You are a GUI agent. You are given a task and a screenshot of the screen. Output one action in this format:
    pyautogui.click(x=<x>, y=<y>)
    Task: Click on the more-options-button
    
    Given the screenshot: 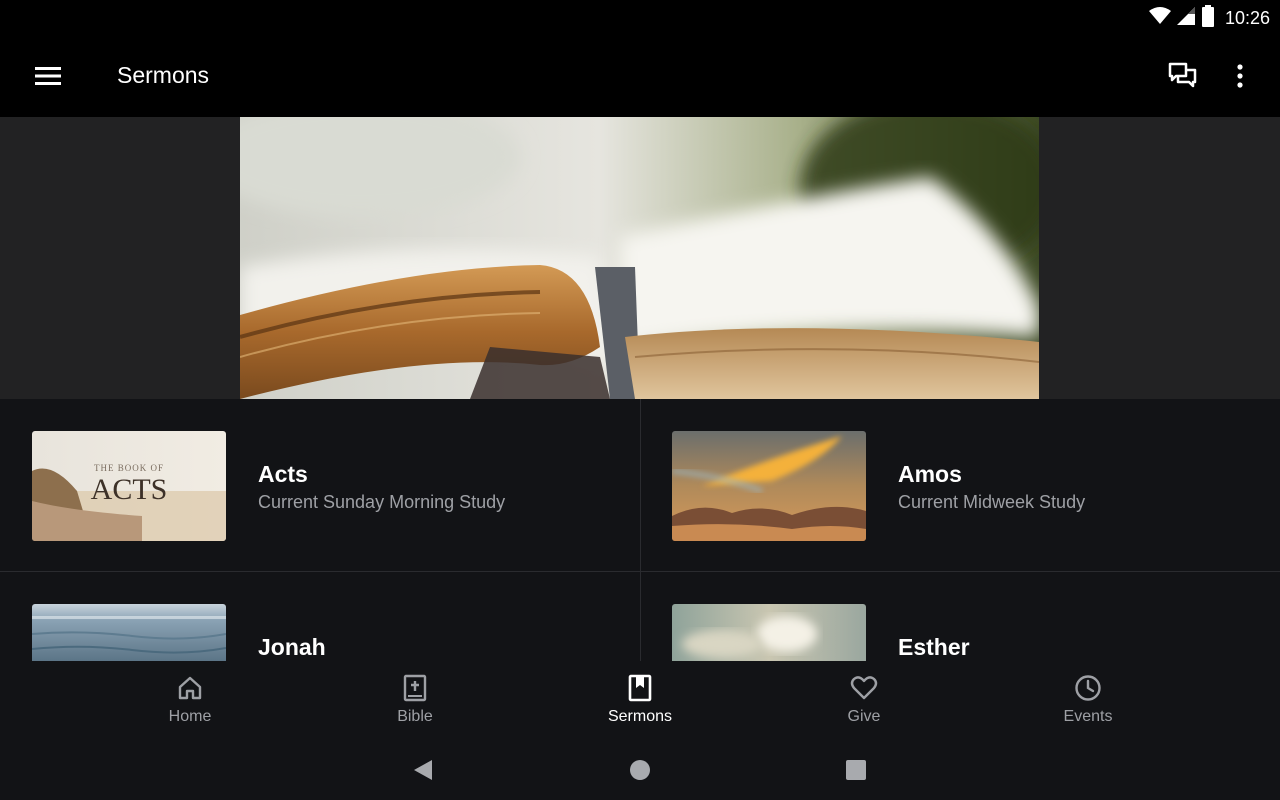 What is the action you would take?
    pyautogui.click(x=1240, y=76)
    